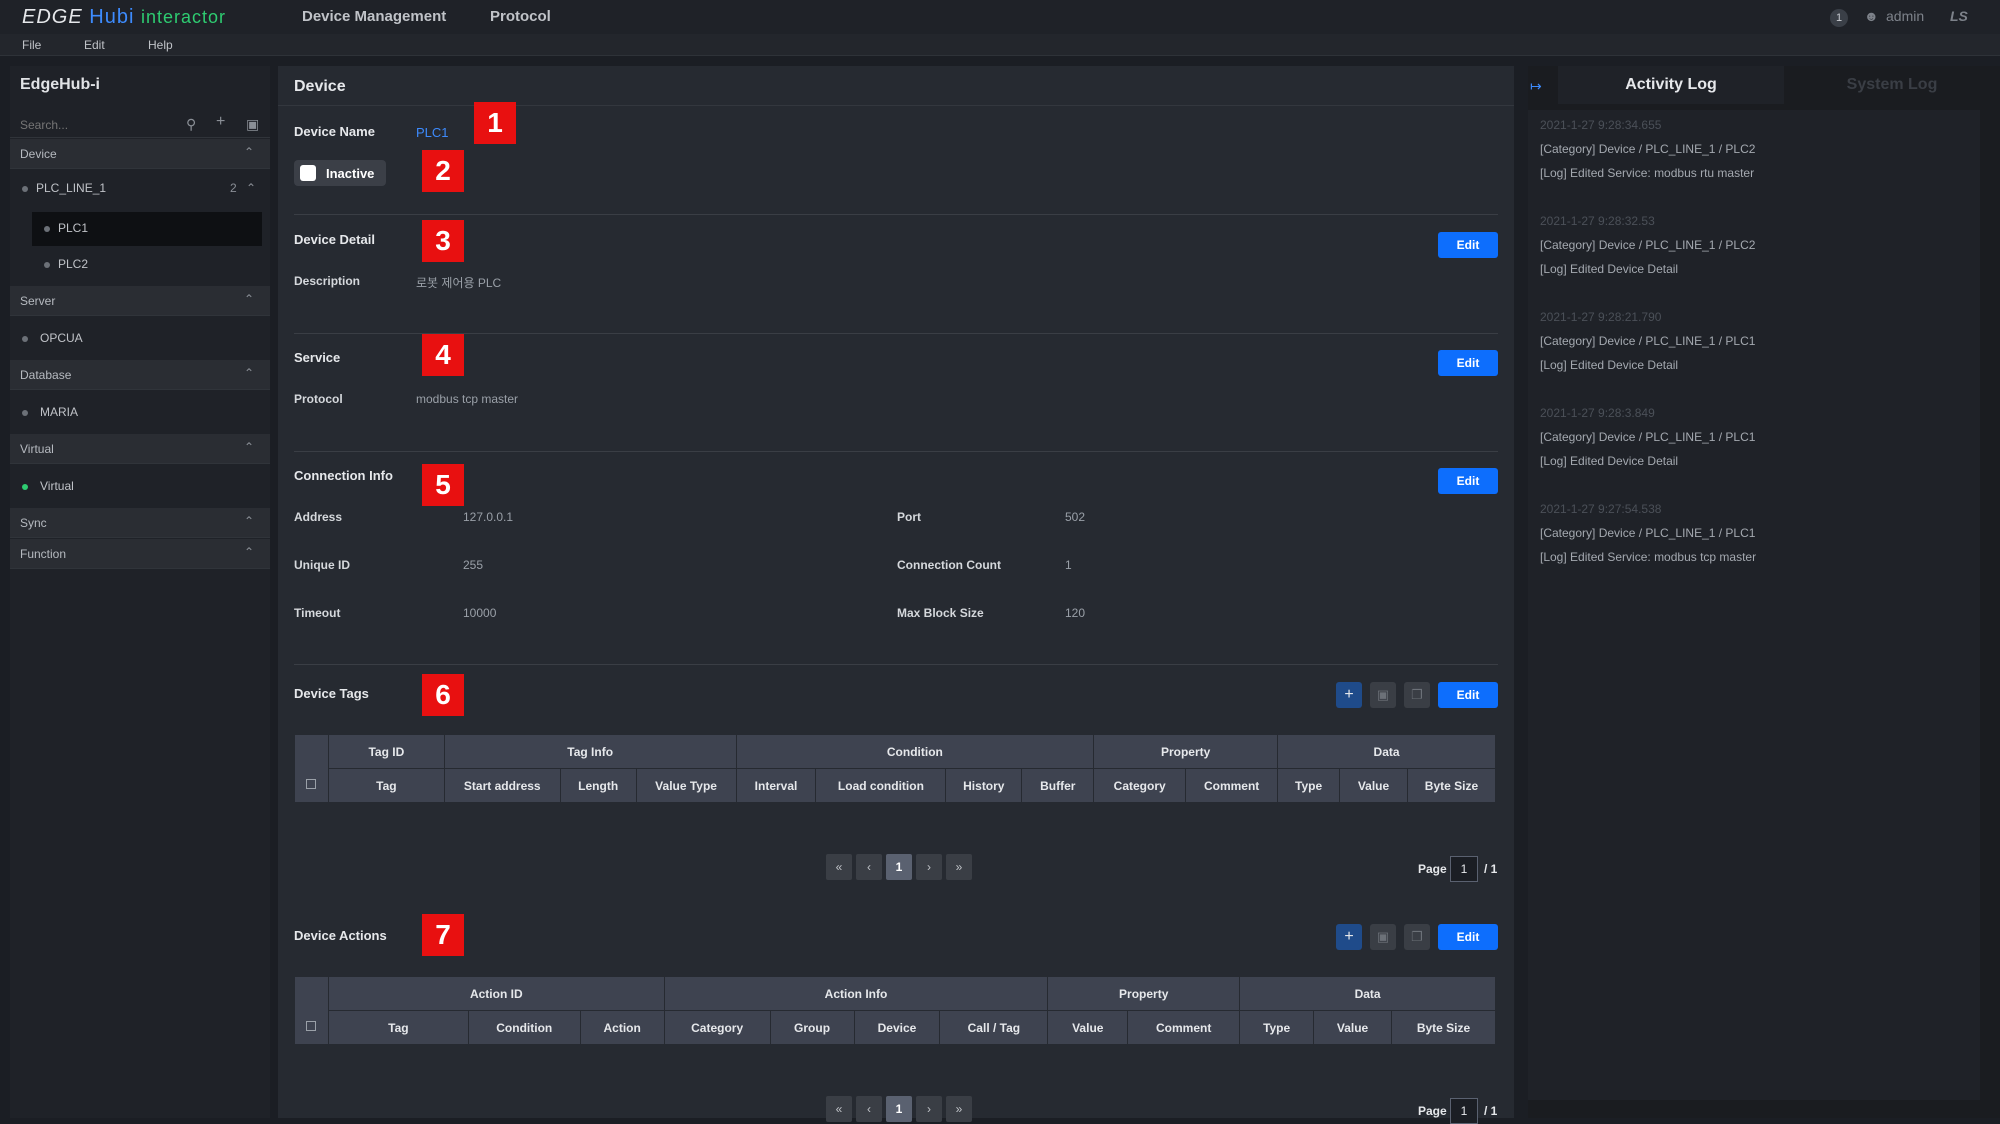  Describe the element at coordinates (432, 132) in the screenshot. I see `device-name-value: PLC1` at that location.